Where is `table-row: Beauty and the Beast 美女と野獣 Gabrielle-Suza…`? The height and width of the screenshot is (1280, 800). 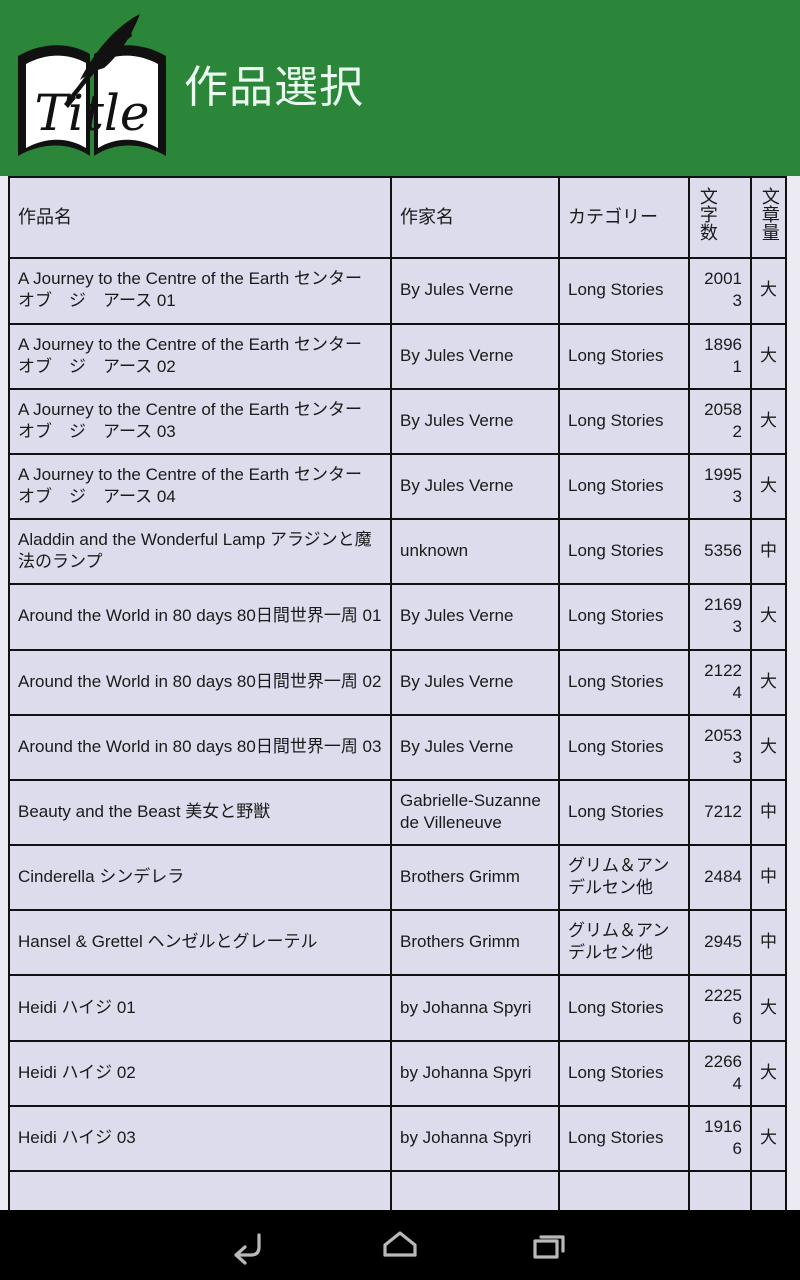 table-row: Beauty and the Beast 美女と野獣 Gabrielle-Suza… is located at coordinates (397, 812).